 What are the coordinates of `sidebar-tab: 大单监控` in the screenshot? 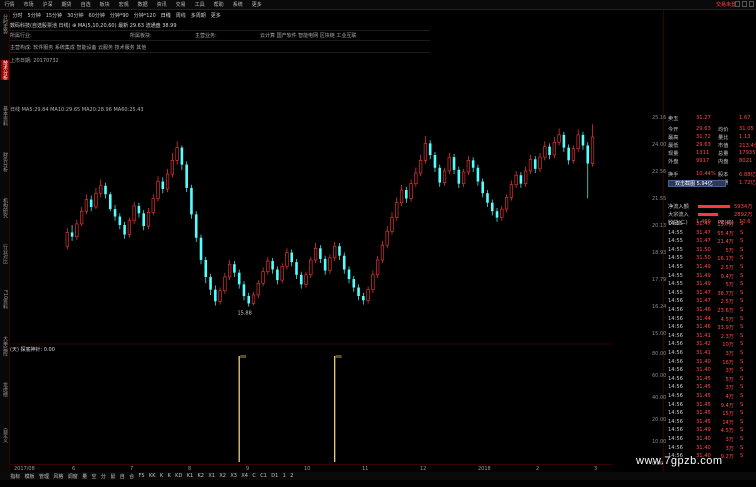 It's located at (5, 346).